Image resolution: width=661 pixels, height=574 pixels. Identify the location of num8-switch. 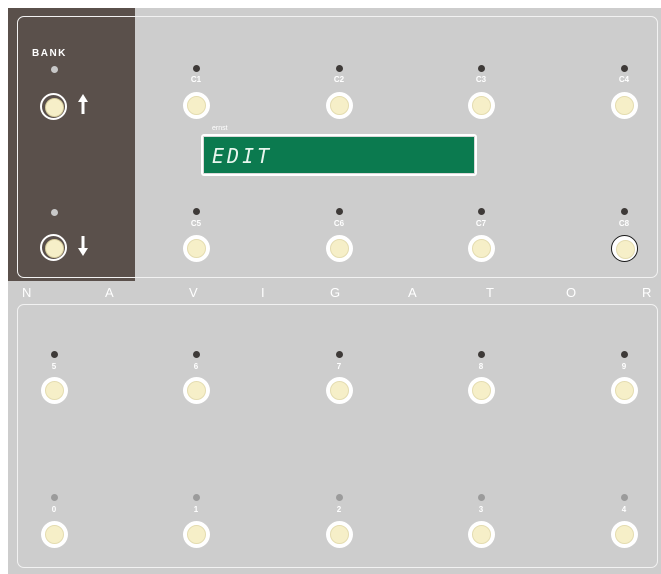
(481, 390).